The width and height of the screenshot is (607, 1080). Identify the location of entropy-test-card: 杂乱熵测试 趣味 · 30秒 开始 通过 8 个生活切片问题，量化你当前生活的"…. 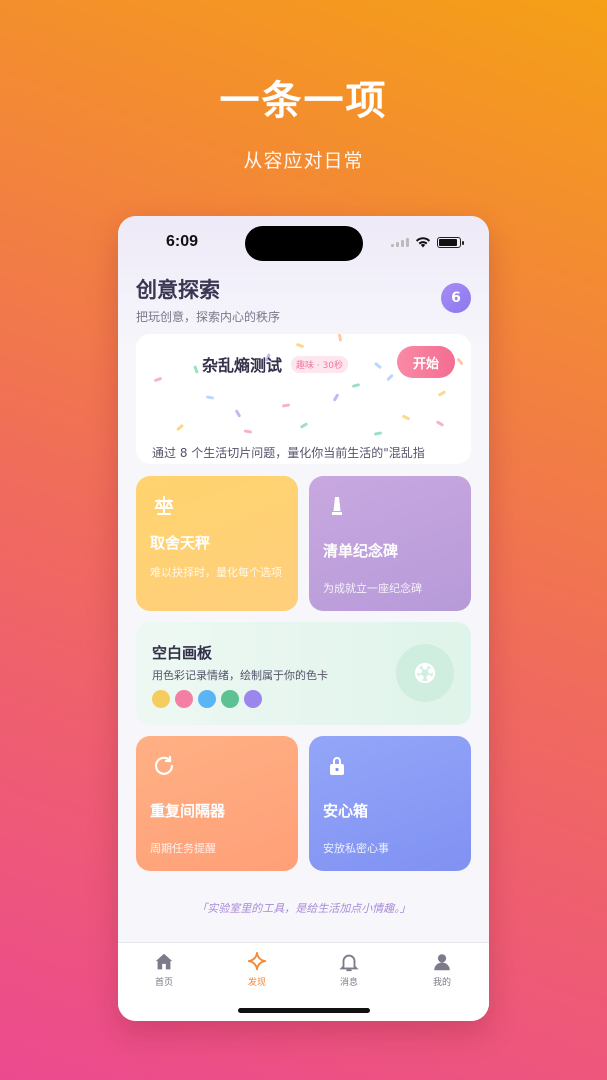
(303, 399).